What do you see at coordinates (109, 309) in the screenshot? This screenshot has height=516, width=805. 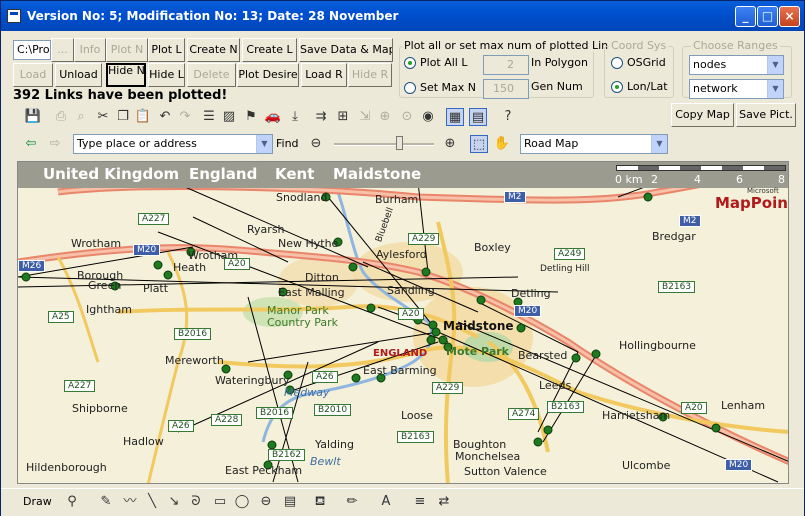 I see `place-label: Ightham` at bounding box center [109, 309].